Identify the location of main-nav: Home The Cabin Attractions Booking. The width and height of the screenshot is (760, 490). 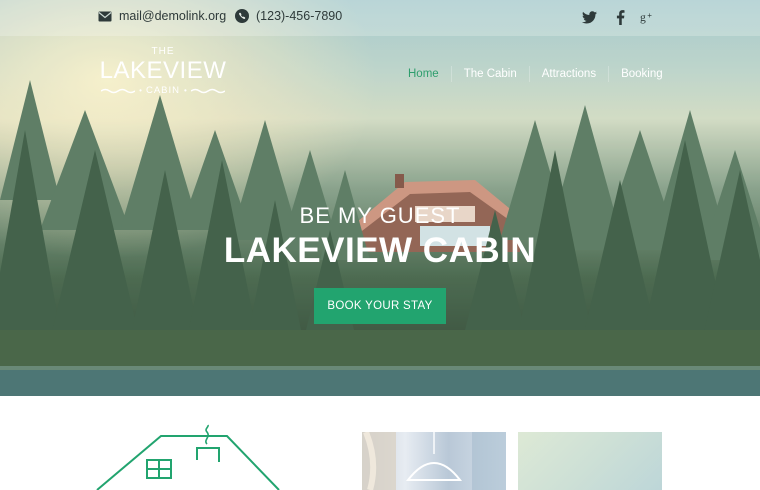
(537, 74).